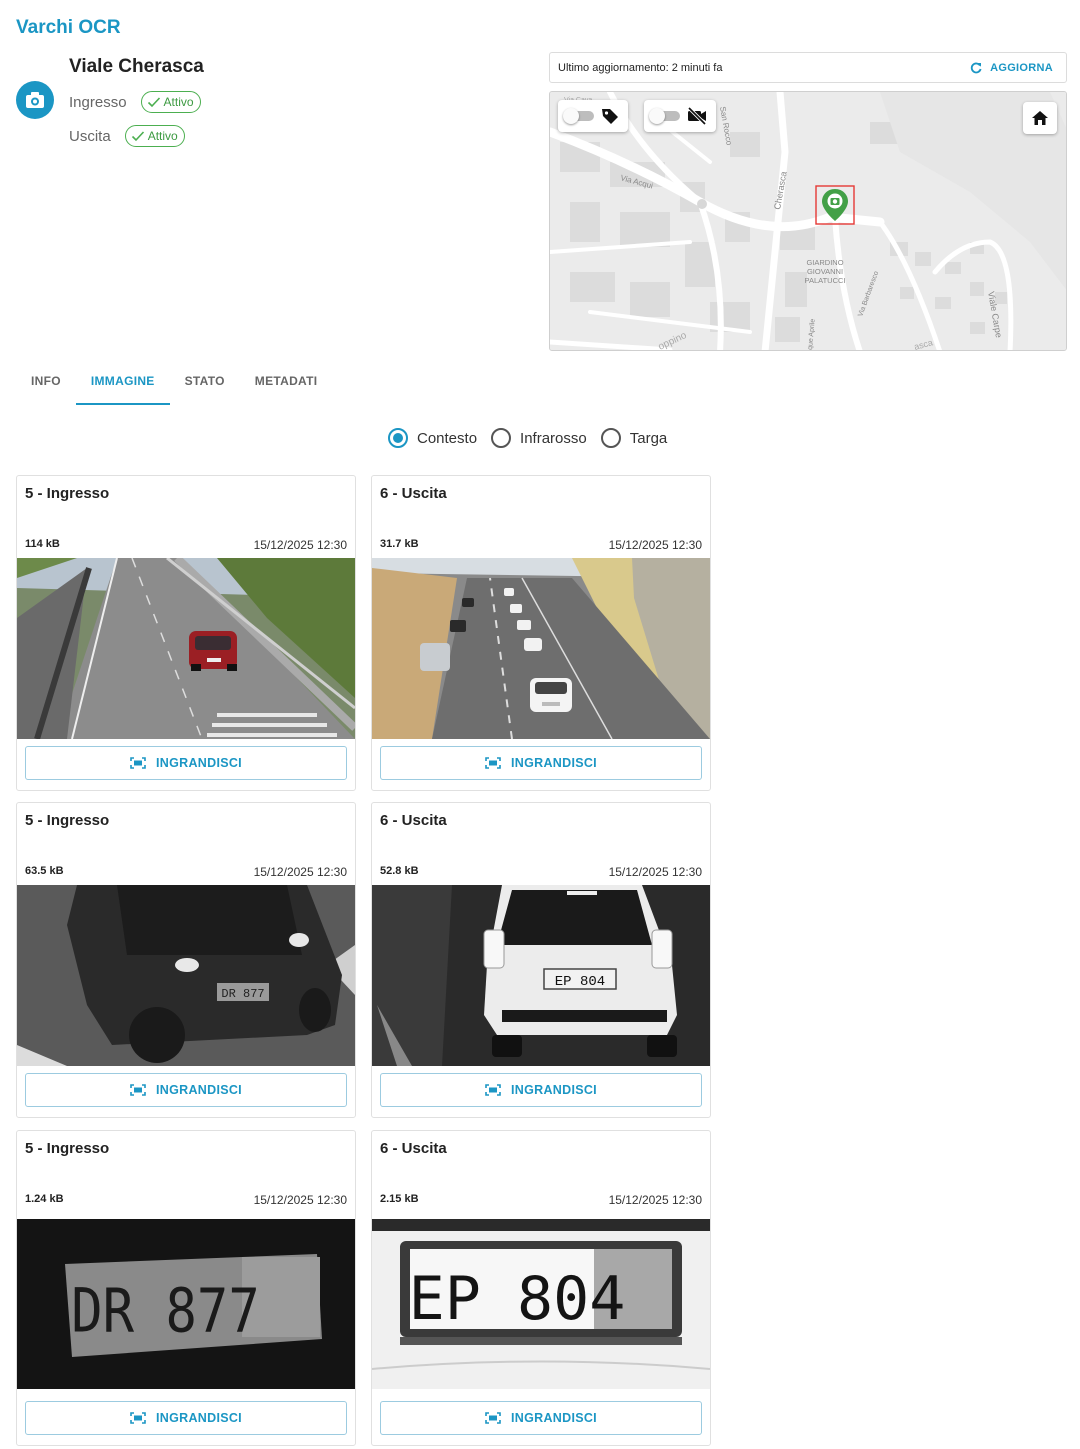 This screenshot has width=1080, height=1449. Describe the element at coordinates (640, 67) in the screenshot. I see `last-update-text: Ultimo aggiornamento: 2 minuti fa` at that location.